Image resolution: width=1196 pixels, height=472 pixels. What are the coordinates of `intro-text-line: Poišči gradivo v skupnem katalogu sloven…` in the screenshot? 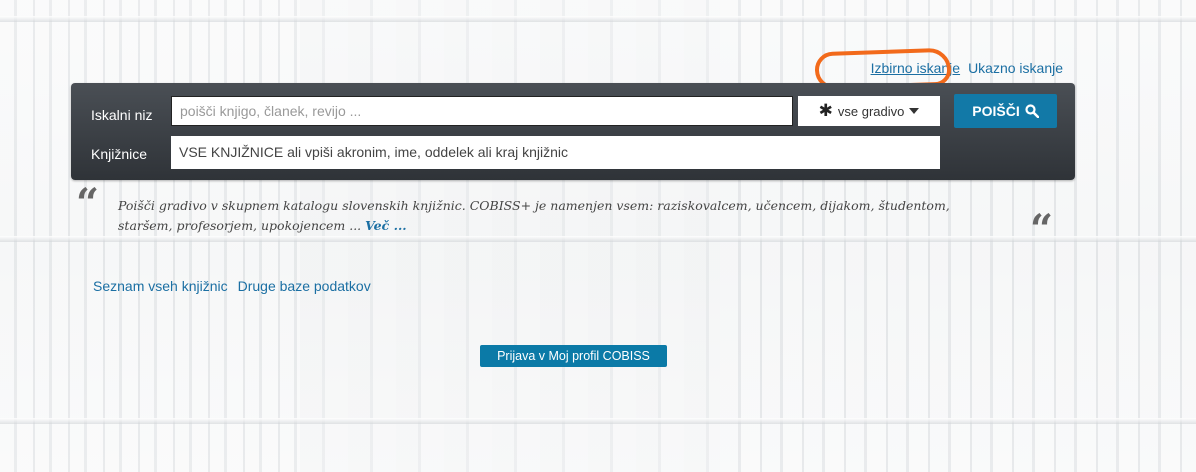 It's located at (534, 205).